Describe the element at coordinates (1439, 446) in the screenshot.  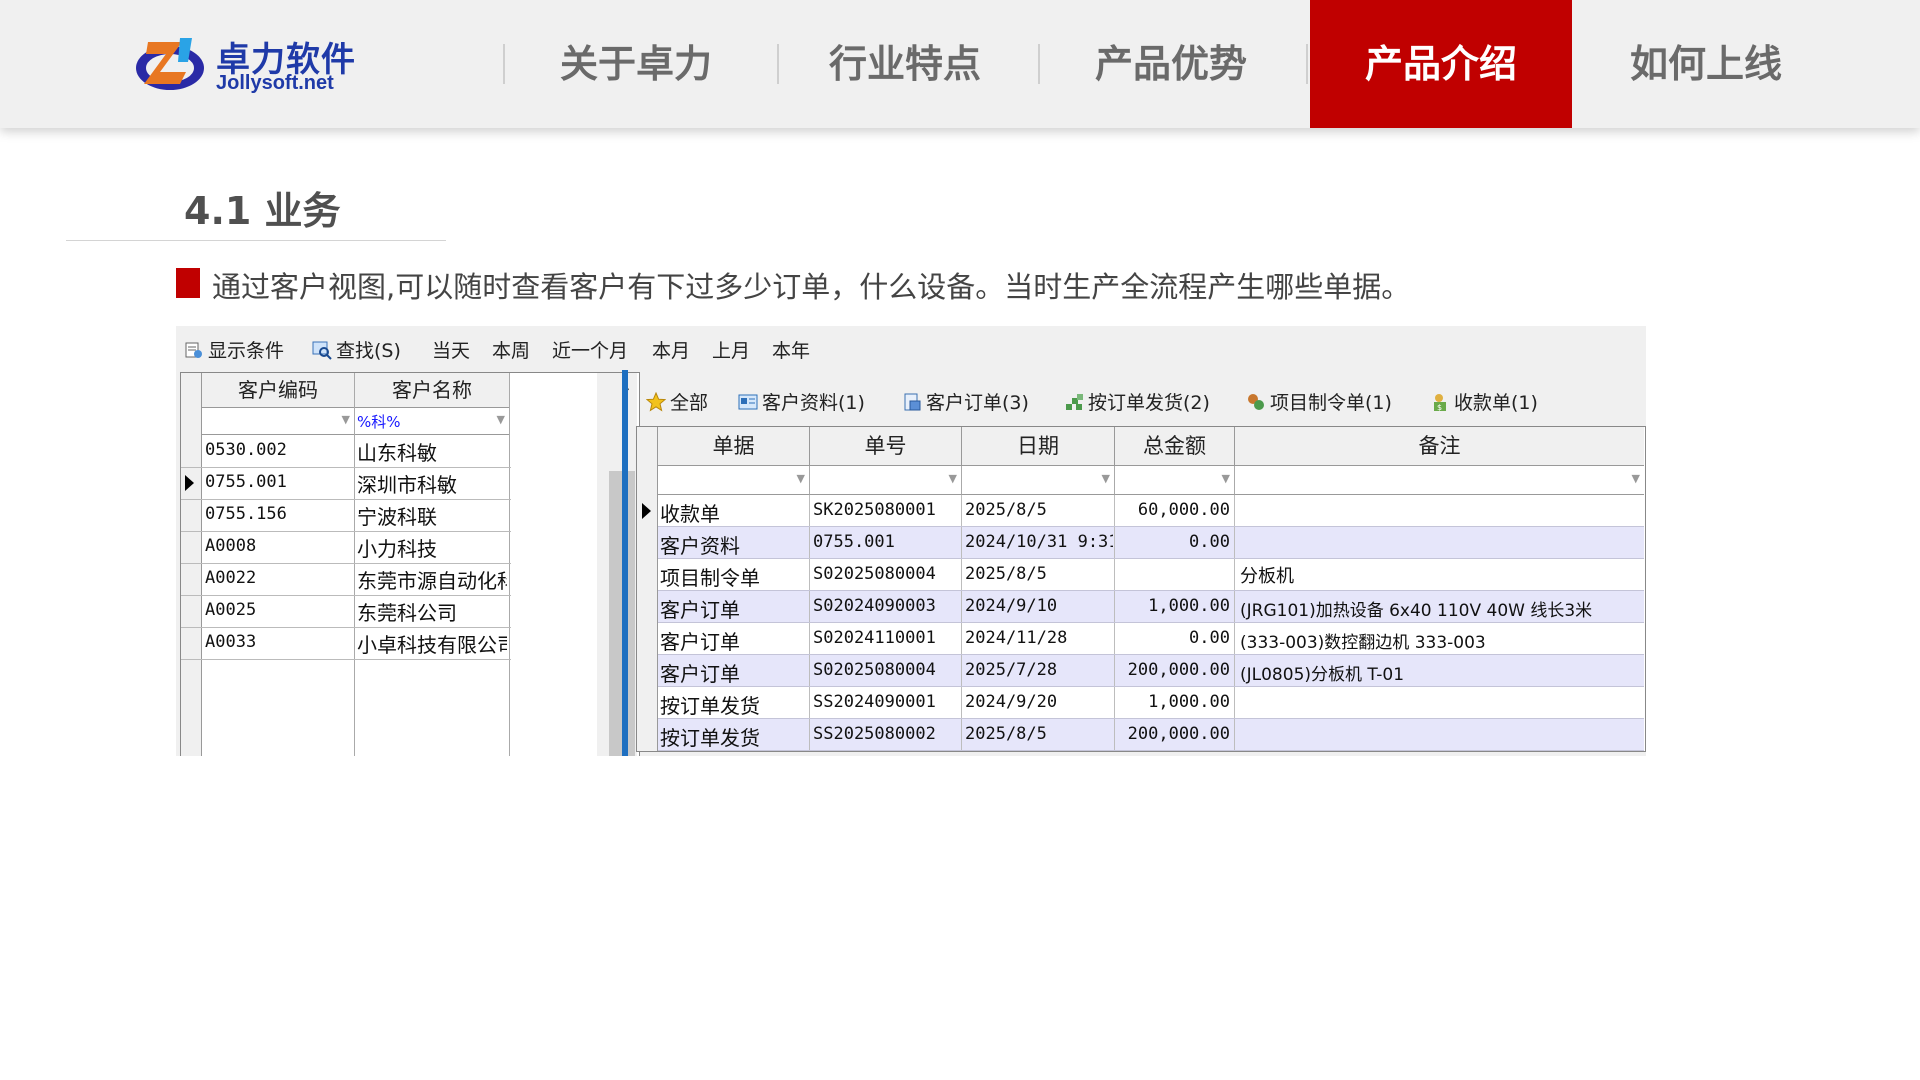
I see `doc-note-header: 备注` at that location.